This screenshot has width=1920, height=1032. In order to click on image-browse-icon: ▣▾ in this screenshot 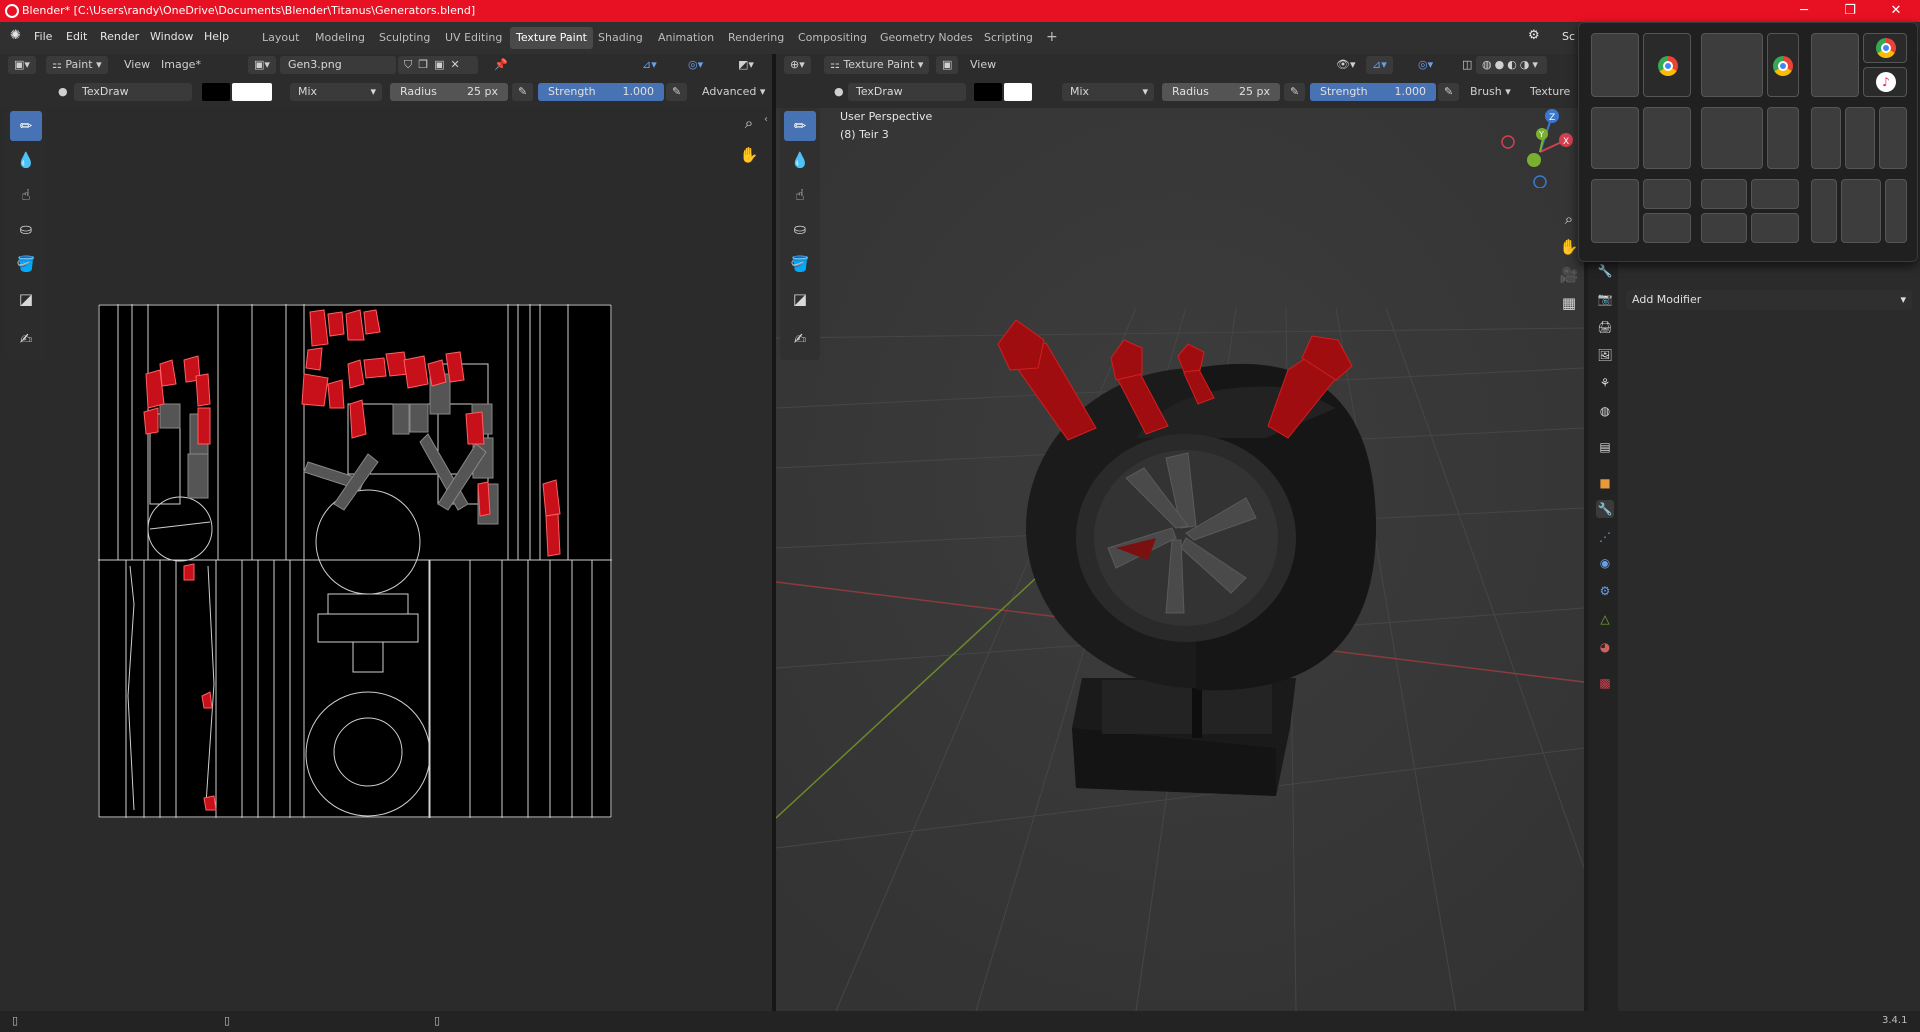, I will do `click(262, 65)`.